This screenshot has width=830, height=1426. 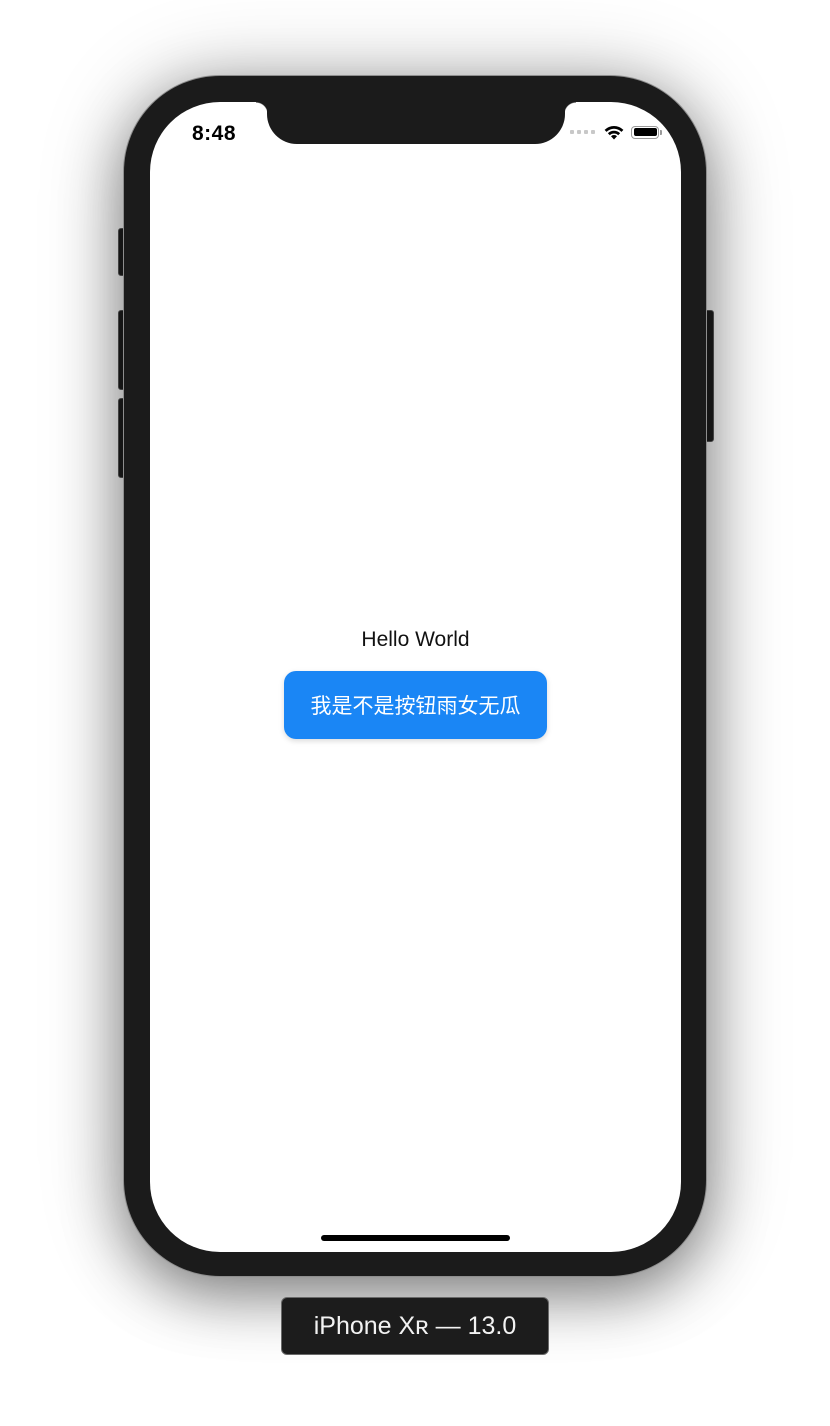 I want to click on primary-button: 我是不是按钮雨女无瓜, so click(x=415, y=705).